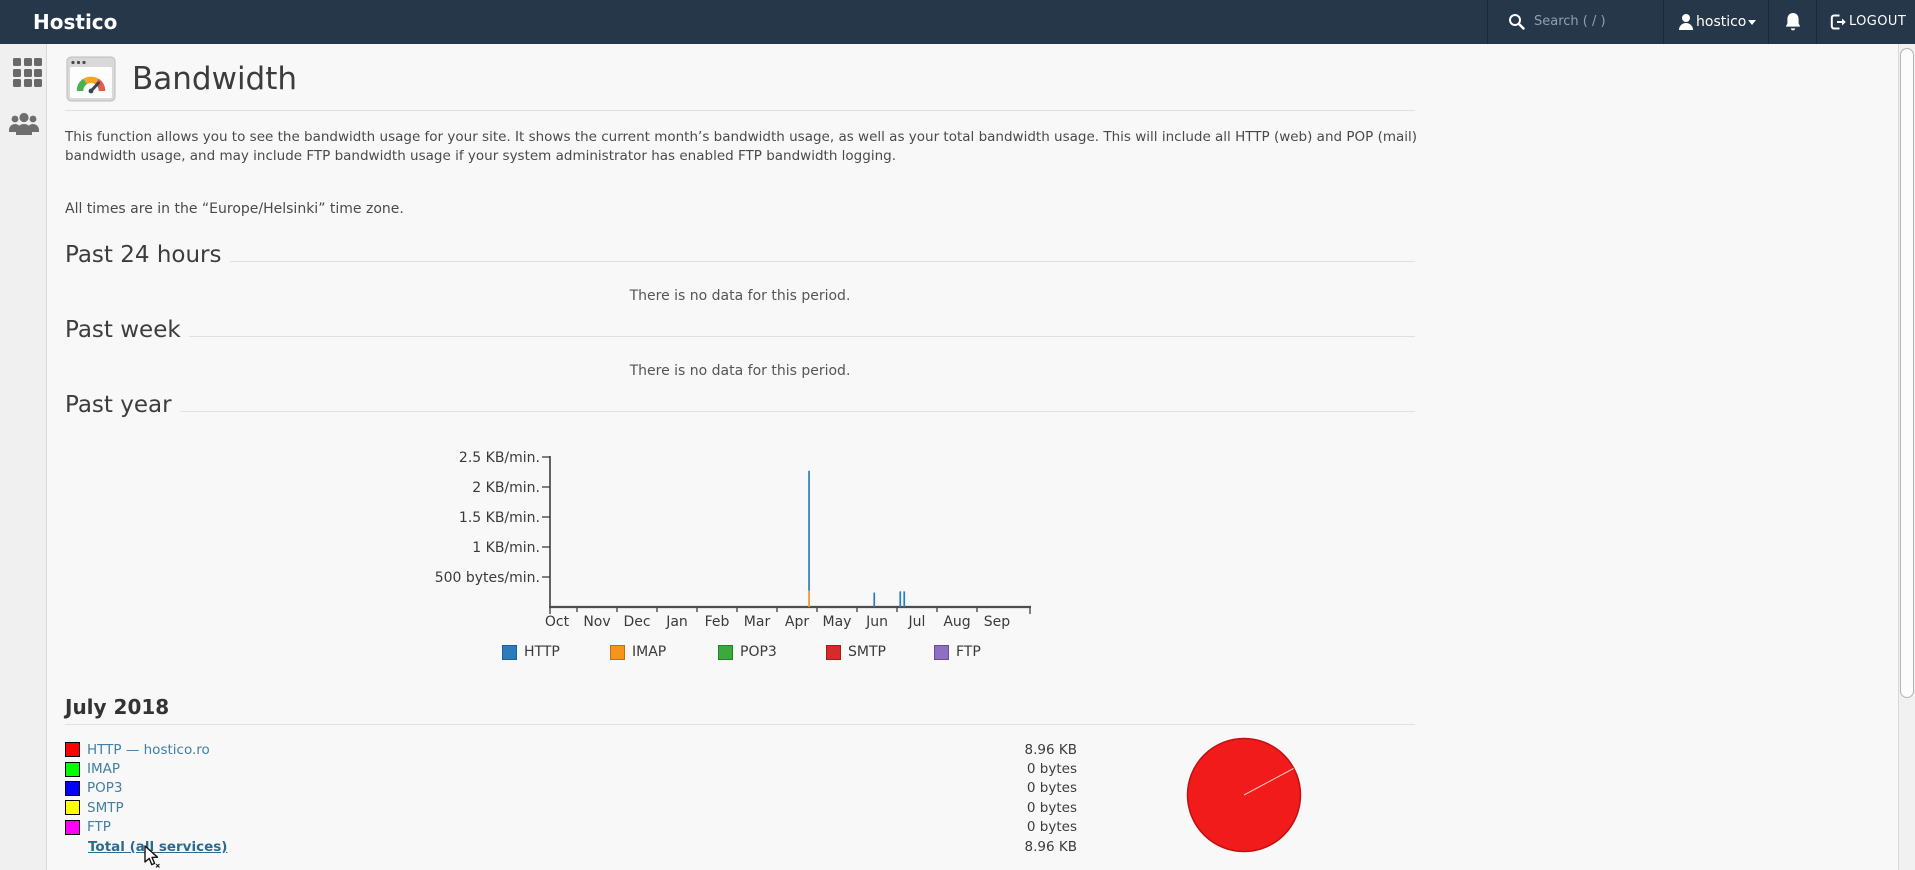 The height and width of the screenshot is (870, 1915). I want to click on left-sidebar, so click(23, 457).